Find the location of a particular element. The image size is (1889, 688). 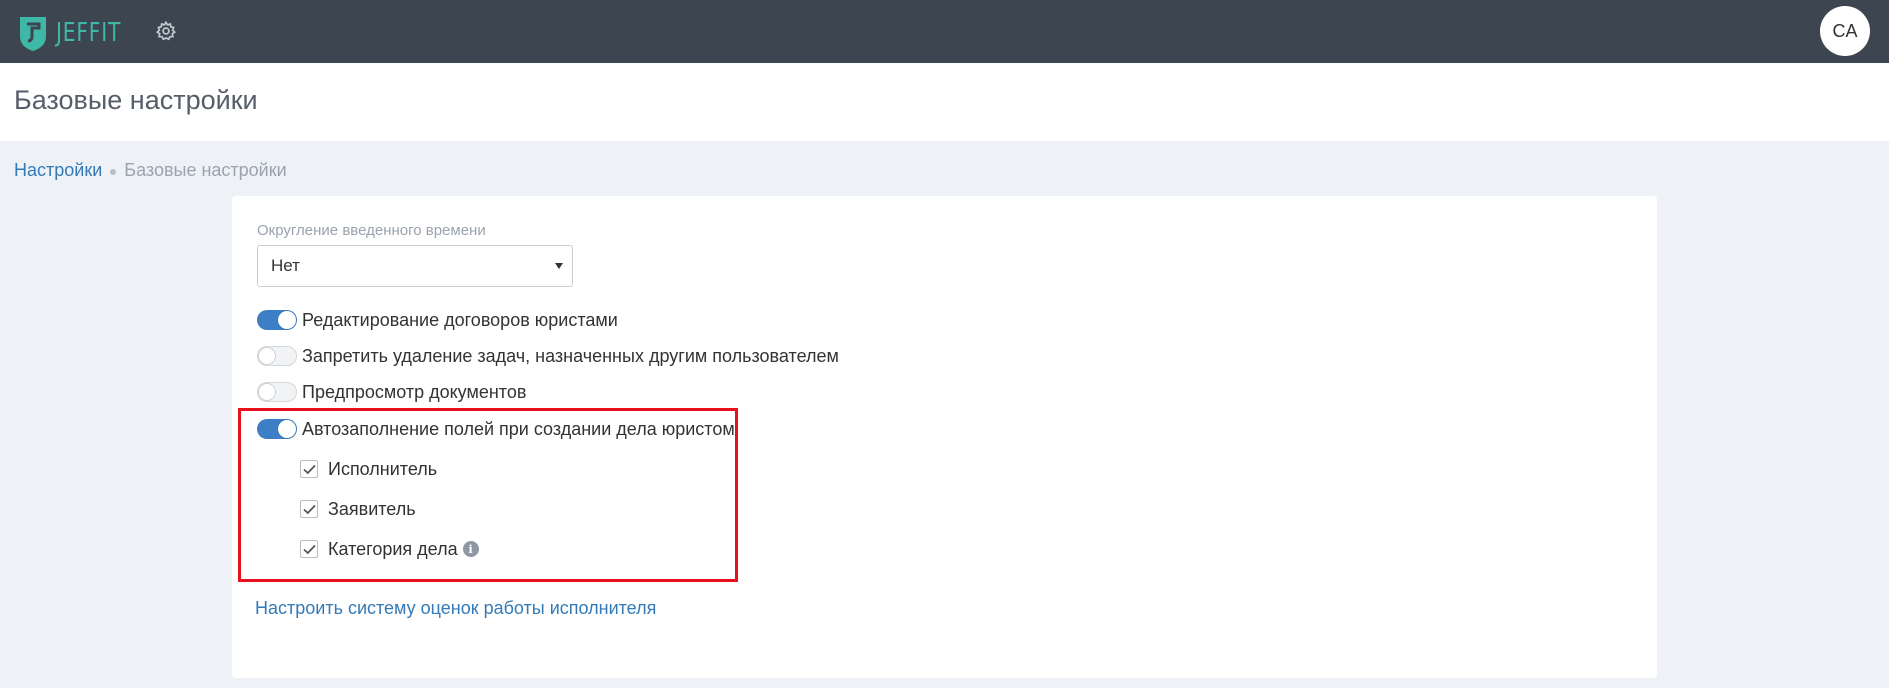

checkbox-row-case-category: Категория дела i is located at coordinates (389, 549).